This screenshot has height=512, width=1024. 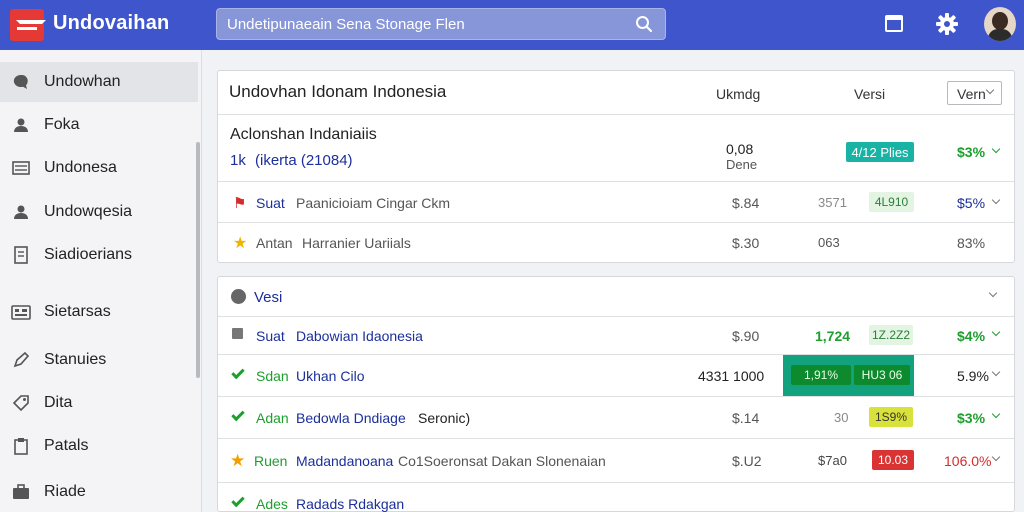 What do you see at coordinates (356, 243) in the screenshot?
I see `row-name: Harranier Uariials` at bounding box center [356, 243].